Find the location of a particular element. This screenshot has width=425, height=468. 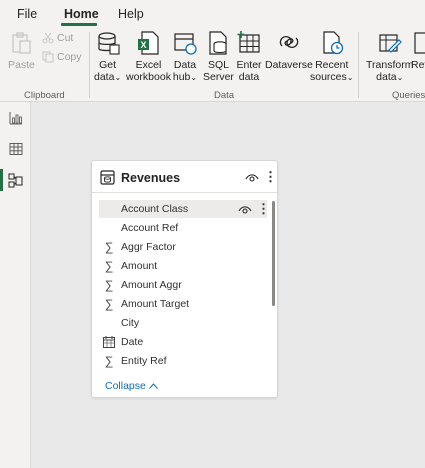

refresh-label: Ref is located at coordinates (418, 65).